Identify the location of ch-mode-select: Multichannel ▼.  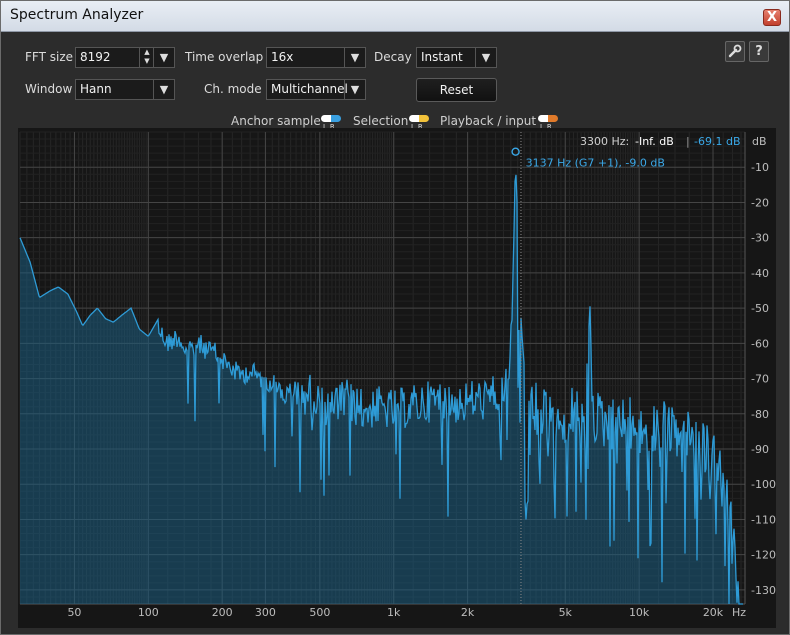
(316, 89).